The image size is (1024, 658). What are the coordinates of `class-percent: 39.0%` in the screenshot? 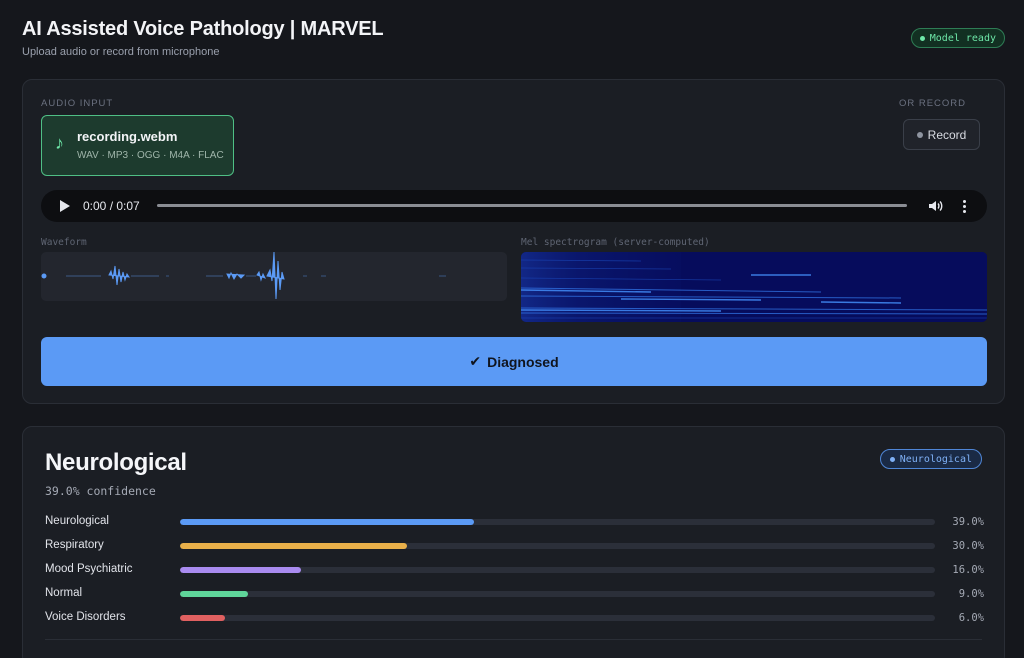 It's located at (968, 522).